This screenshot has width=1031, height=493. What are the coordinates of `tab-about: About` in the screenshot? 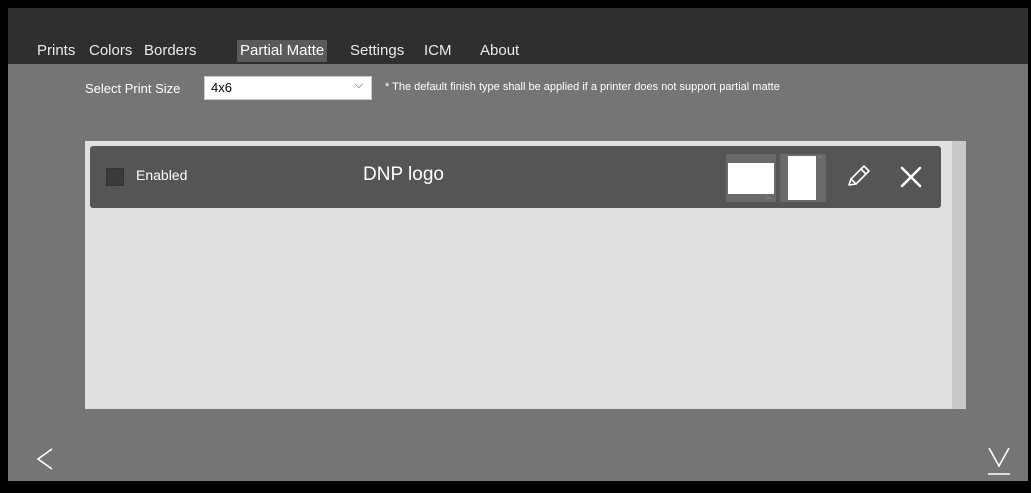 It's located at (499, 51).